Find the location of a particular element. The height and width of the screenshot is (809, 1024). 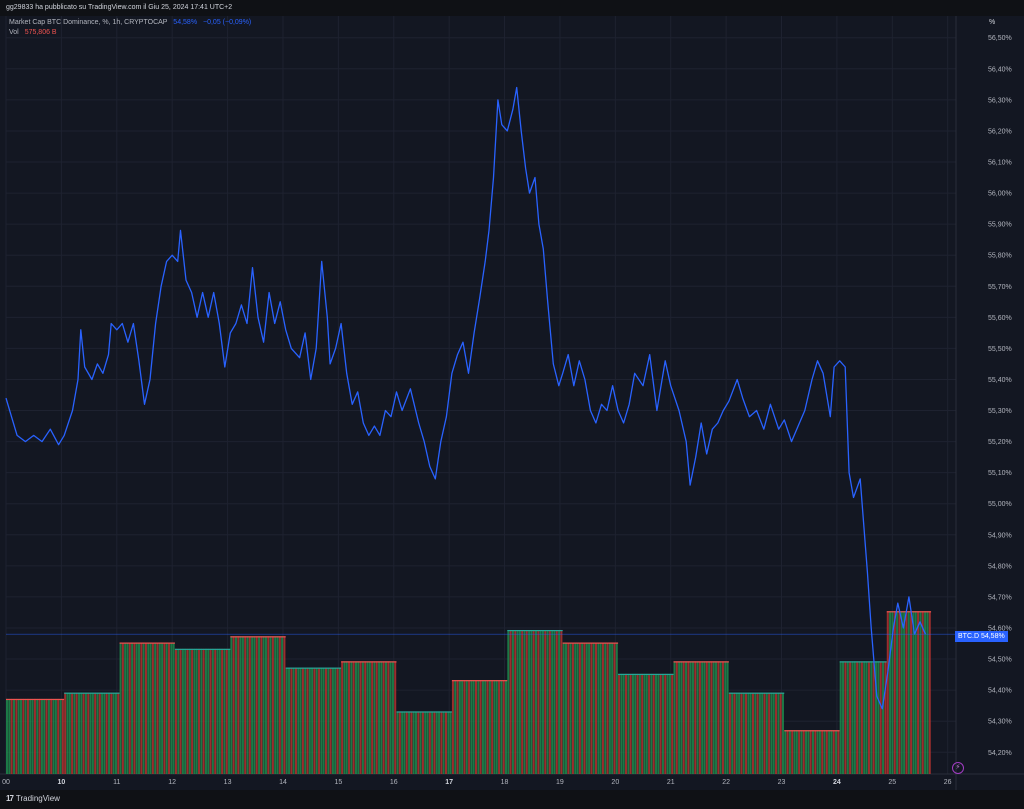

tradingview-logo-text: TradingView is located at coordinates (37, 798).